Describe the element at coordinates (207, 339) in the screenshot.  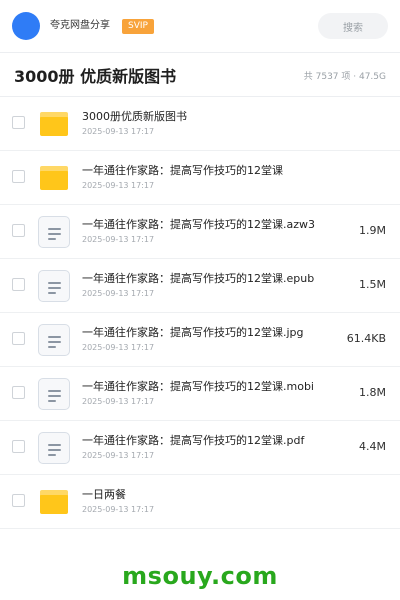
I see `file-text: 一年通往作家路：提高写作技巧的12堂课.jpg 2025-09-13 17:17` at that location.